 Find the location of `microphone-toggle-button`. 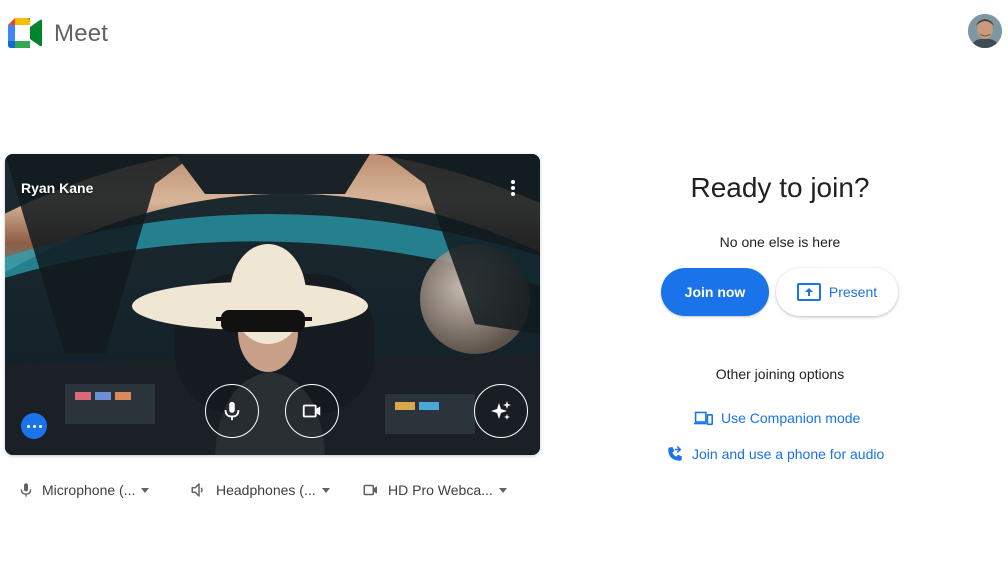

microphone-toggle-button is located at coordinates (232, 411).